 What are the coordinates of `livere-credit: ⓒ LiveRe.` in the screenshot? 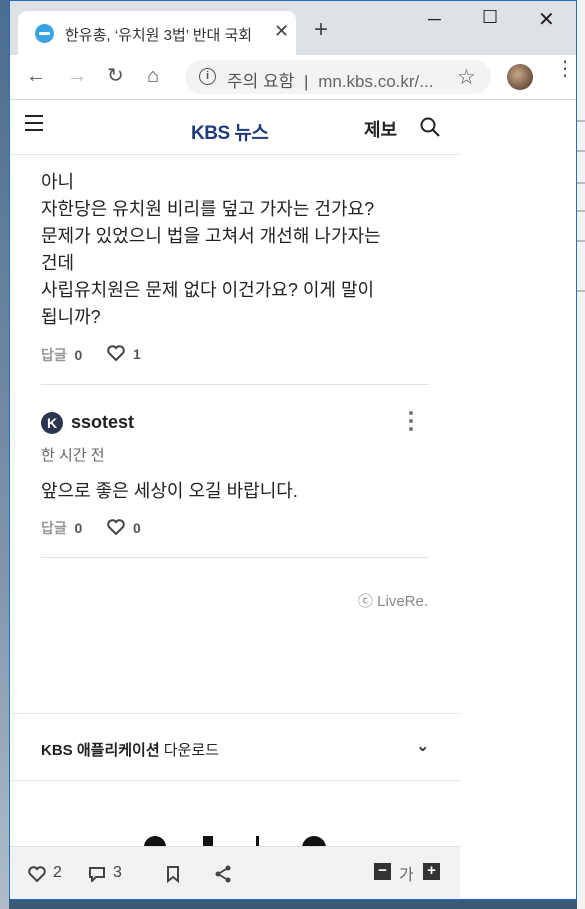 It's located at (393, 600).